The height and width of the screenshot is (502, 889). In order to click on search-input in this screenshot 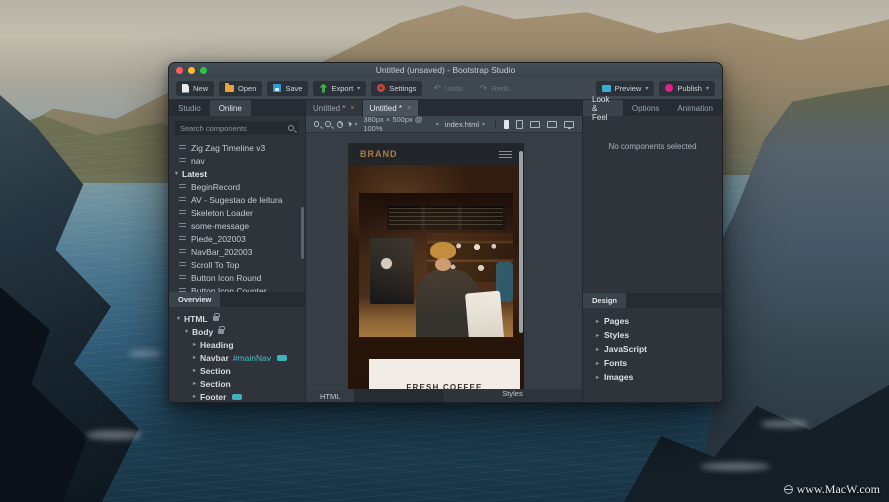, I will do `click(234, 128)`.